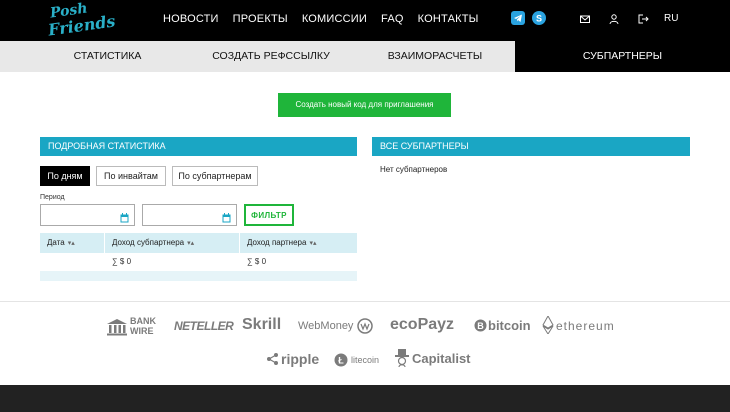 This screenshot has height=412, width=730. I want to click on partner-income-total: ∑ $ 0, so click(257, 261).